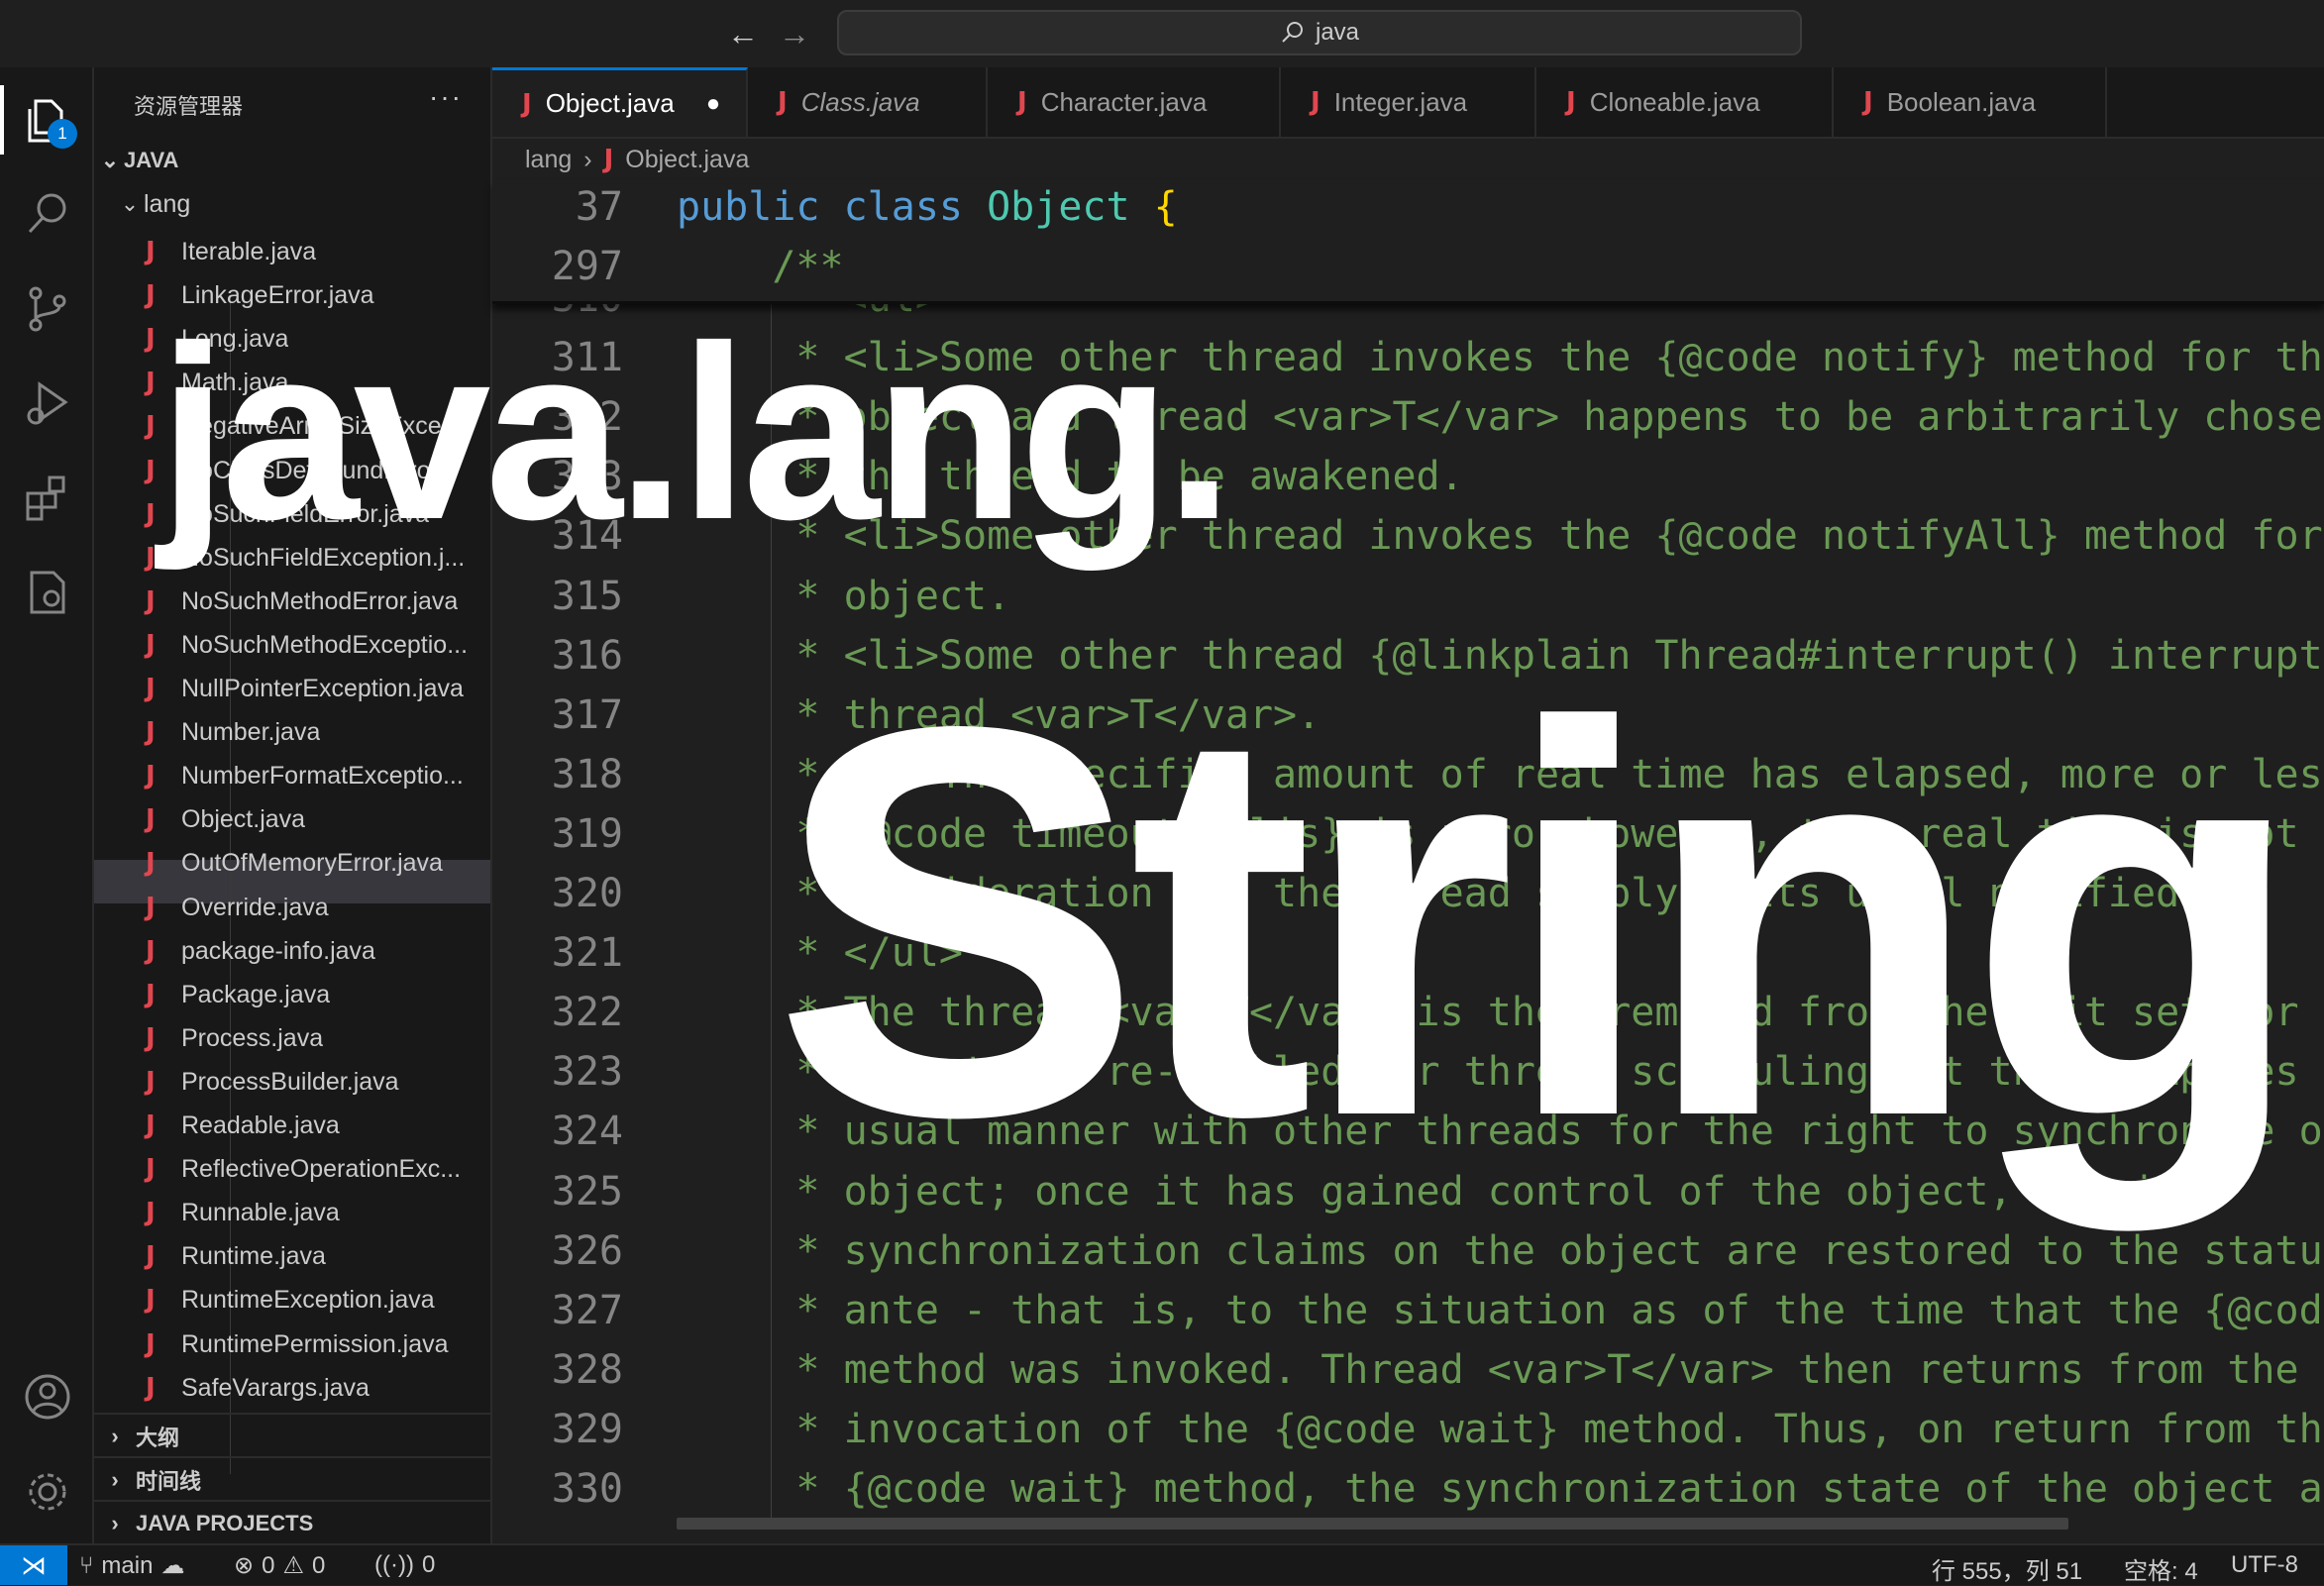 The width and height of the screenshot is (2324, 1586). What do you see at coordinates (292, 1256) in the screenshot?
I see `file-item: J Runtime.java` at bounding box center [292, 1256].